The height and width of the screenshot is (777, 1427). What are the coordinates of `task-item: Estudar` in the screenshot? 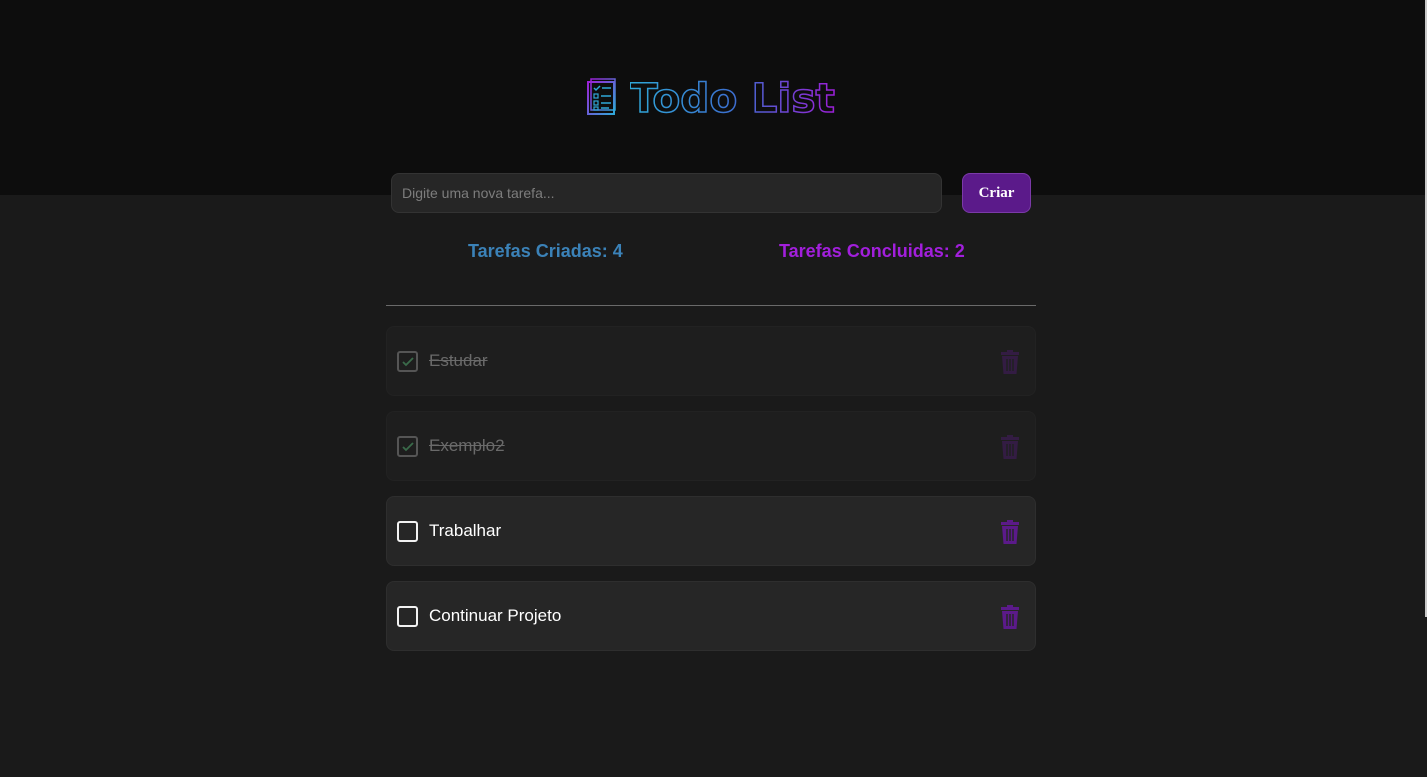 It's located at (711, 361).